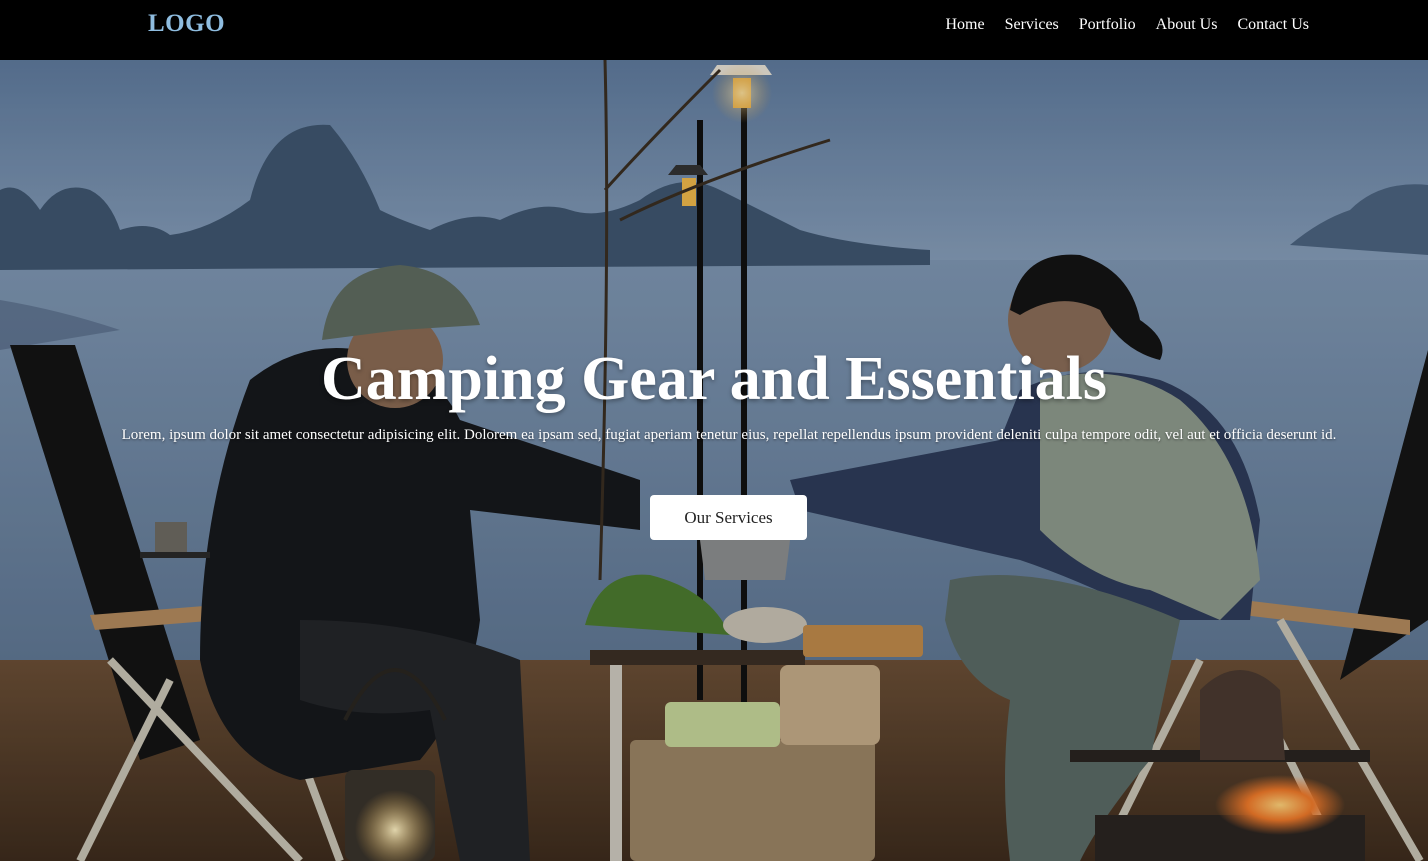  I want to click on nav-link-portfolio: Portfolio, so click(1107, 24).